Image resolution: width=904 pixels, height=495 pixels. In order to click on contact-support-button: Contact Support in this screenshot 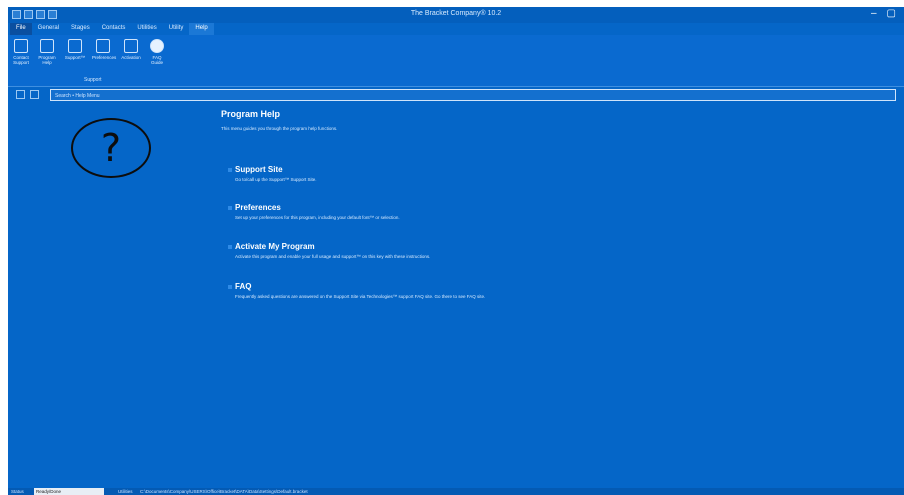, I will do `click(21, 52)`.